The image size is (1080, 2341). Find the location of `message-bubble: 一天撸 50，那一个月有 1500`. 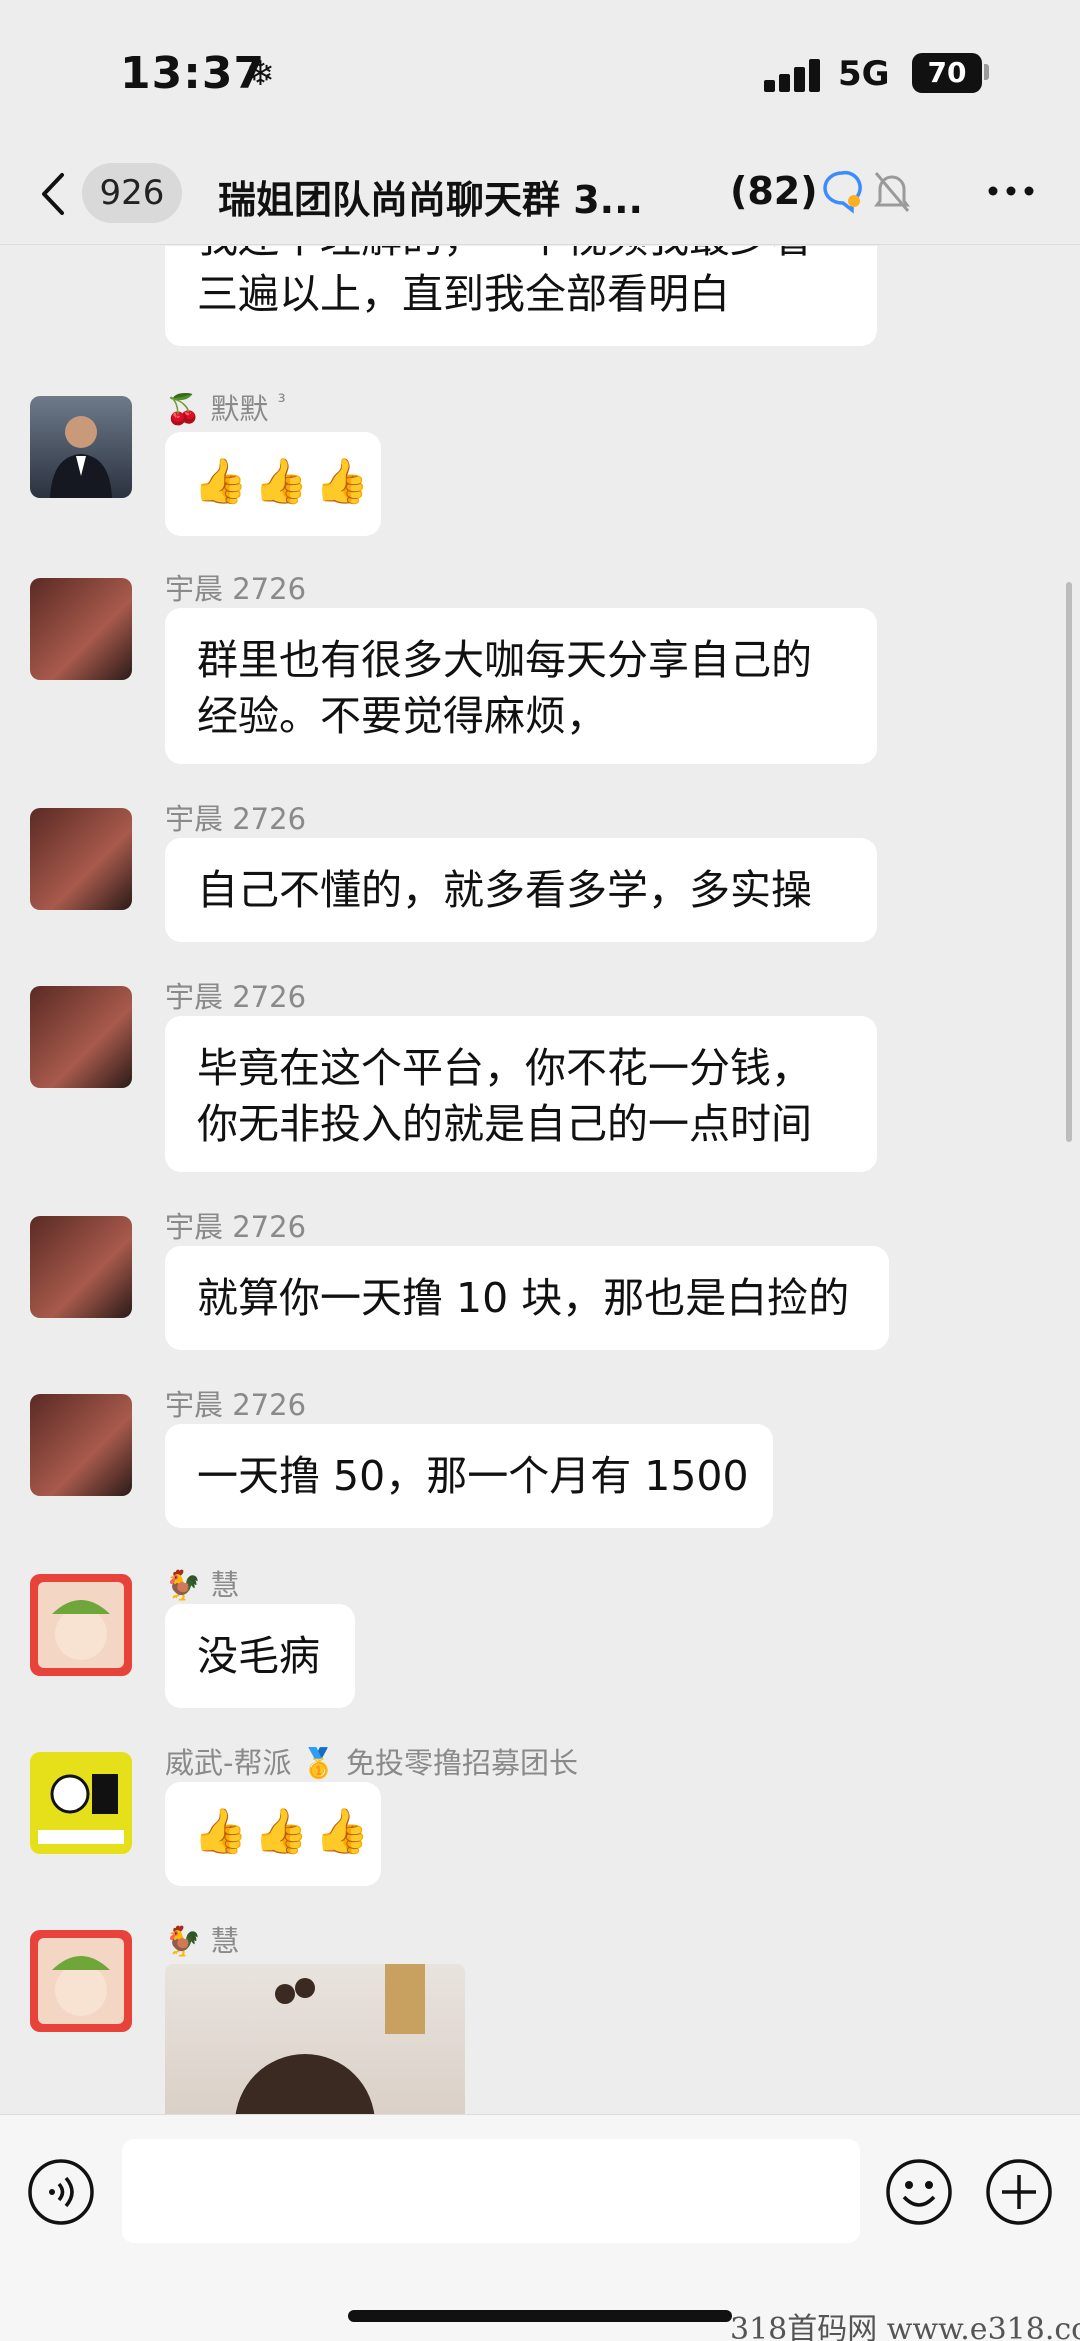

message-bubble: 一天撸 50，那一个月有 1500 is located at coordinates (469, 1476).